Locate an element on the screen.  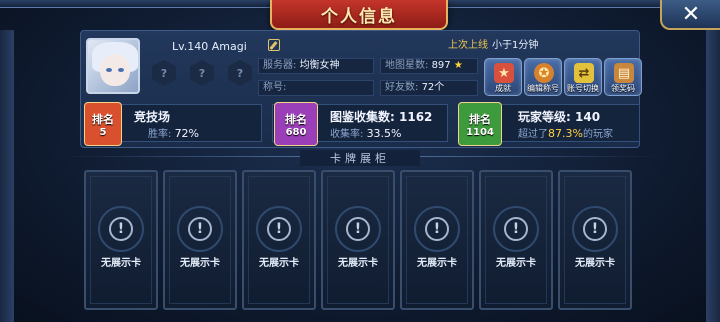
showcase-card-6: ! 无展示卡 is located at coordinates (516, 240).